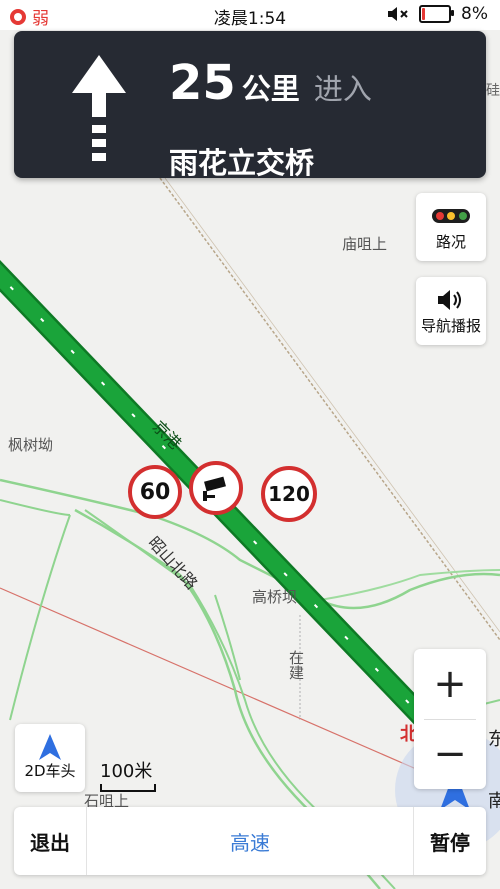 This screenshot has width=500, height=889. What do you see at coordinates (270, 89) in the screenshot?
I see `distance-unit: 公里` at bounding box center [270, 89].